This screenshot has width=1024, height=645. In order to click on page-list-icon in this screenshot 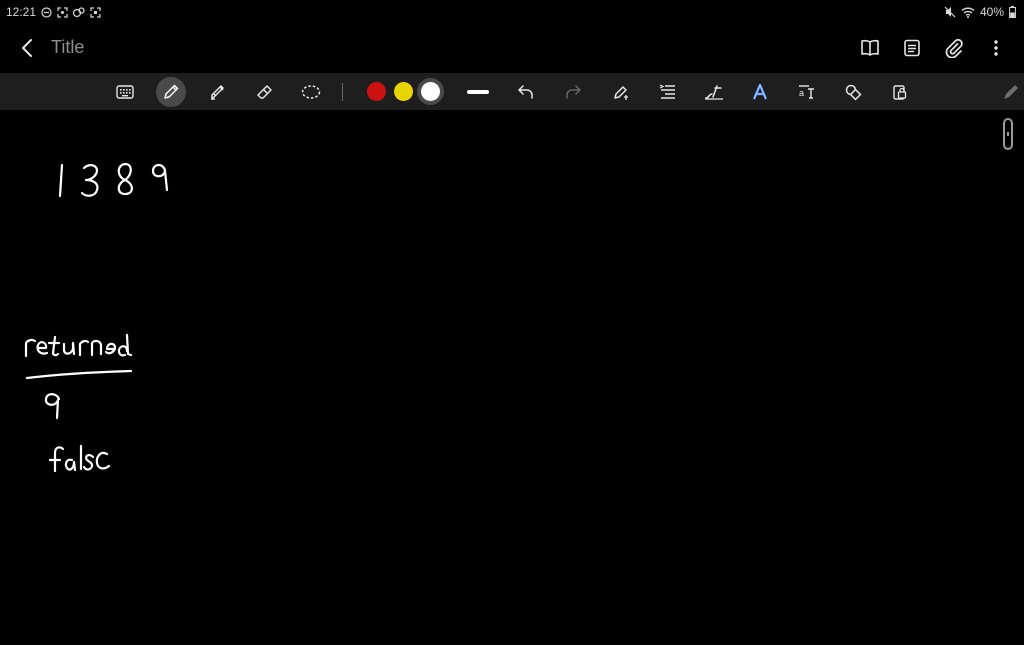, I will do `click(912, 48)`.